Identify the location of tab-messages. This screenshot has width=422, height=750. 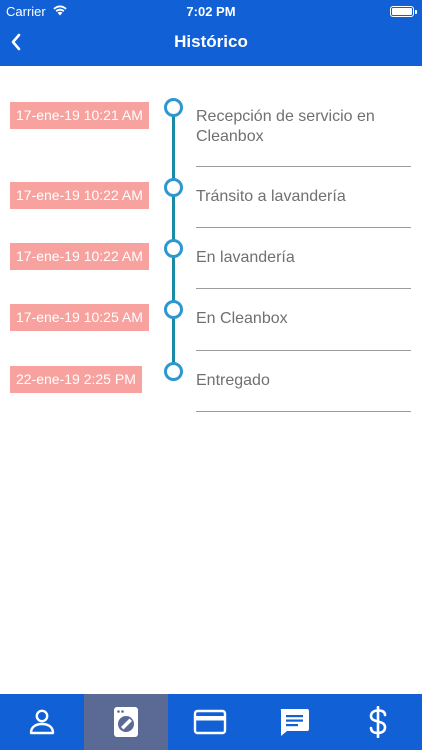
(294, 722).